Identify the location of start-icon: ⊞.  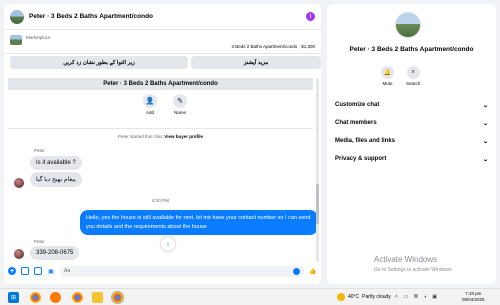
(13, 297).